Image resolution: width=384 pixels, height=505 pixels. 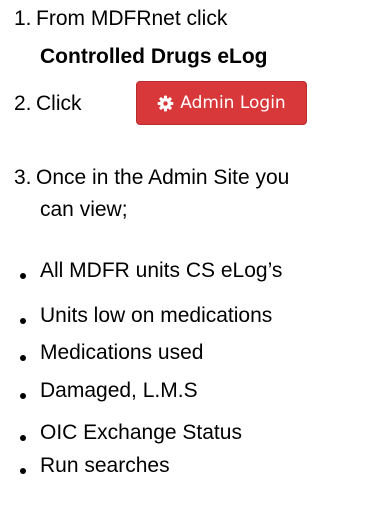 What do you see at coordinates (23, 103) in the screenshot?
I see `step2-number: 2.` at bounding box center [23, 103].